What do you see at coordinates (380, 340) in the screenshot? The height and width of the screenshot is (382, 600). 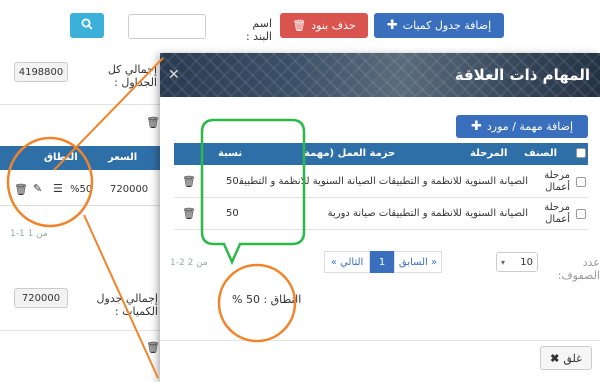 I see `modal-footer-divider` at bounding box center [380, 340].